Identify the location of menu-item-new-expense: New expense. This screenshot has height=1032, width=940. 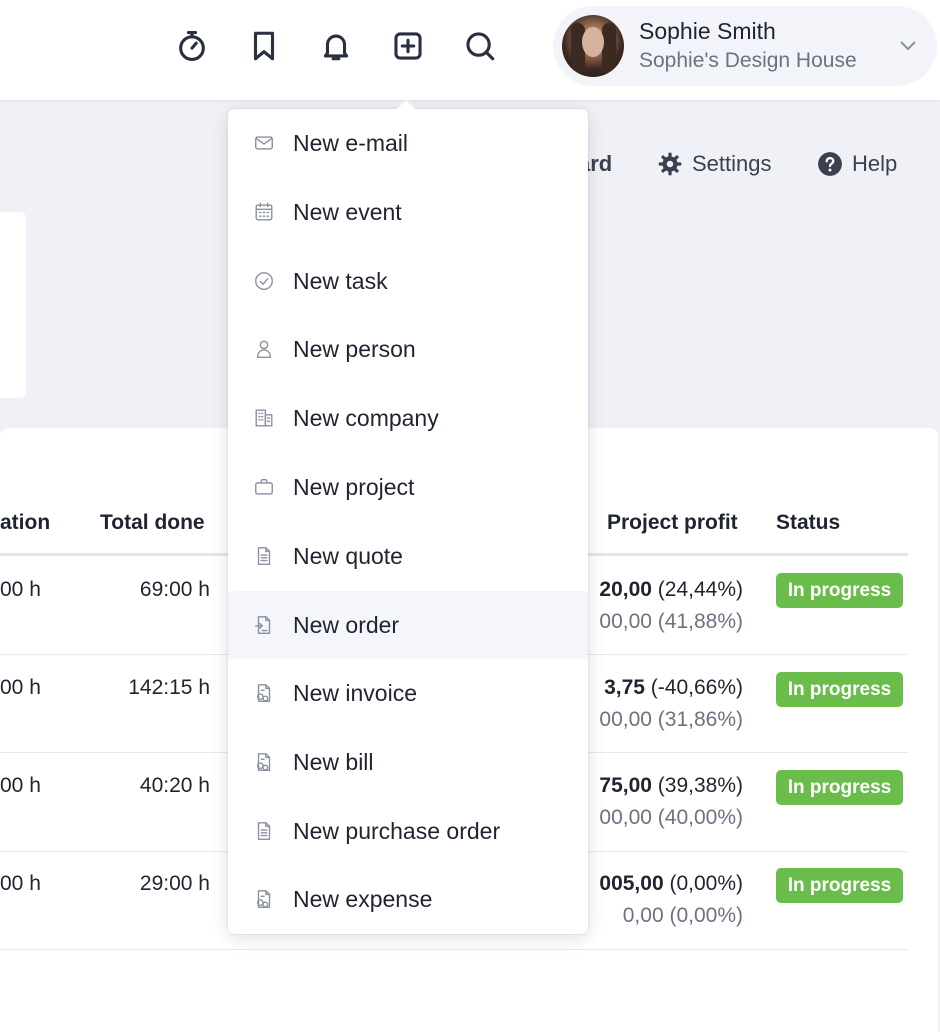
(408, 899).